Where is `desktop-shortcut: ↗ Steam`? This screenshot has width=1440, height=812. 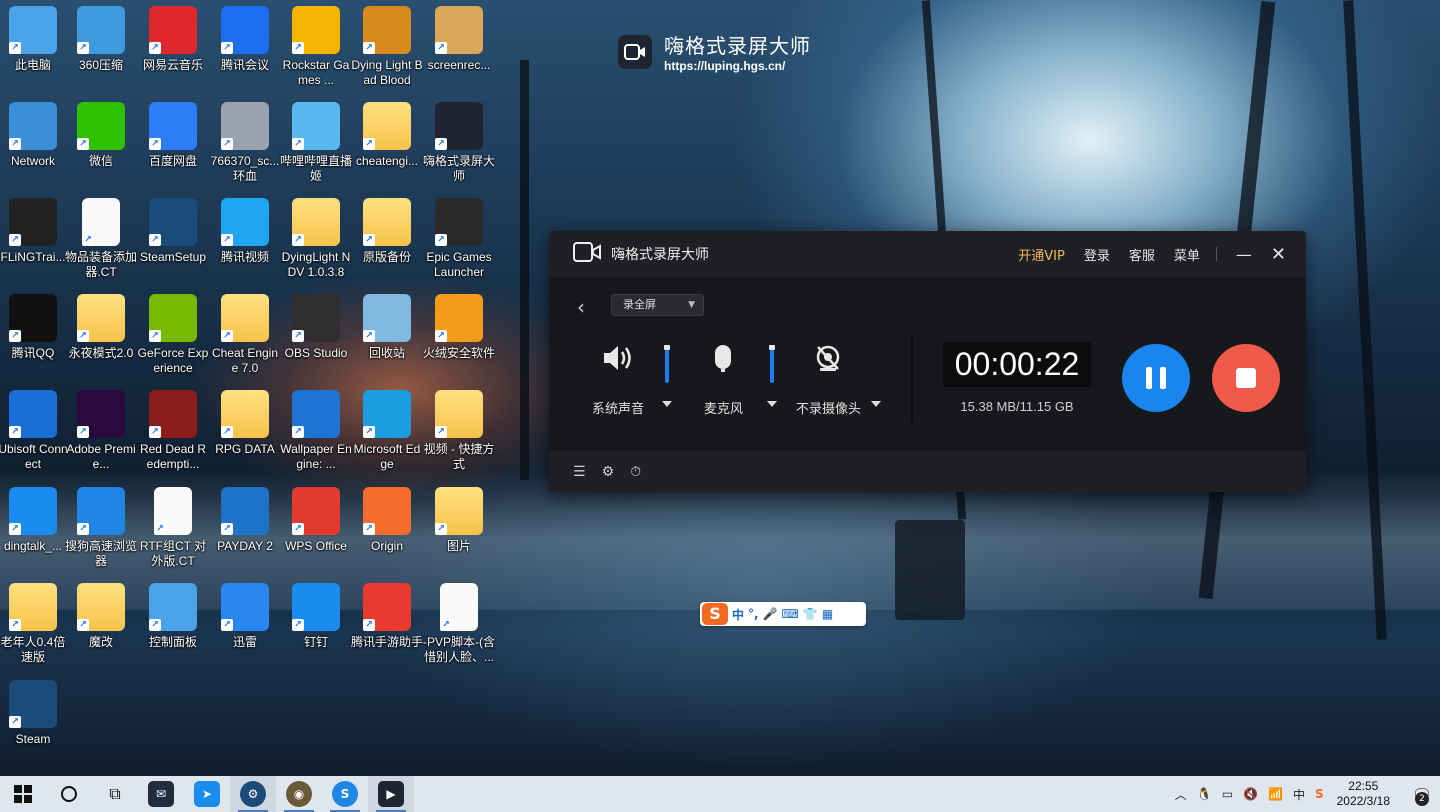 desktop-shortcut: ↗ Steam is located at coordinates (34, 713).